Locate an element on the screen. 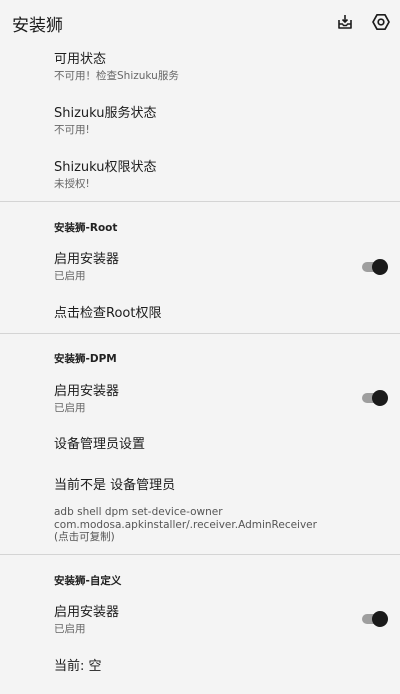 Image resolution: width=400 pixels, height=694 pixels. inbox-download-icon is located at coordinates (345, 22).